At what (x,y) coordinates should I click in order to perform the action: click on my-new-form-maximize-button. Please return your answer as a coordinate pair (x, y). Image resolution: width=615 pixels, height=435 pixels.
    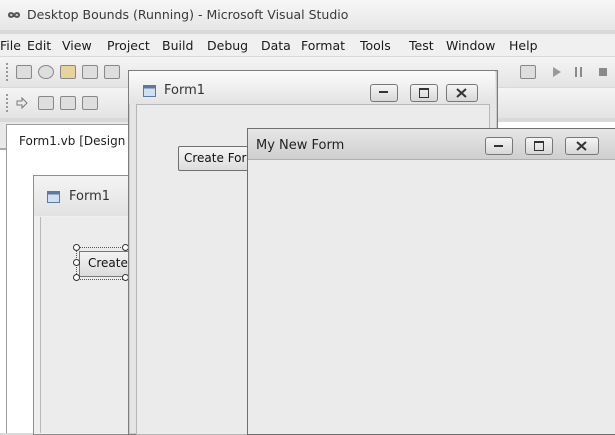
    Looking at the image, I should click on (539, 146).